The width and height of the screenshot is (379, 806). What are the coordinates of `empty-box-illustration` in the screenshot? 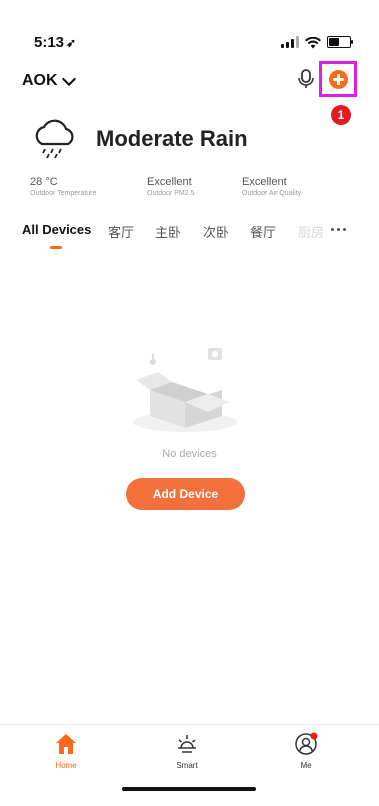 It's located at (190, 390).